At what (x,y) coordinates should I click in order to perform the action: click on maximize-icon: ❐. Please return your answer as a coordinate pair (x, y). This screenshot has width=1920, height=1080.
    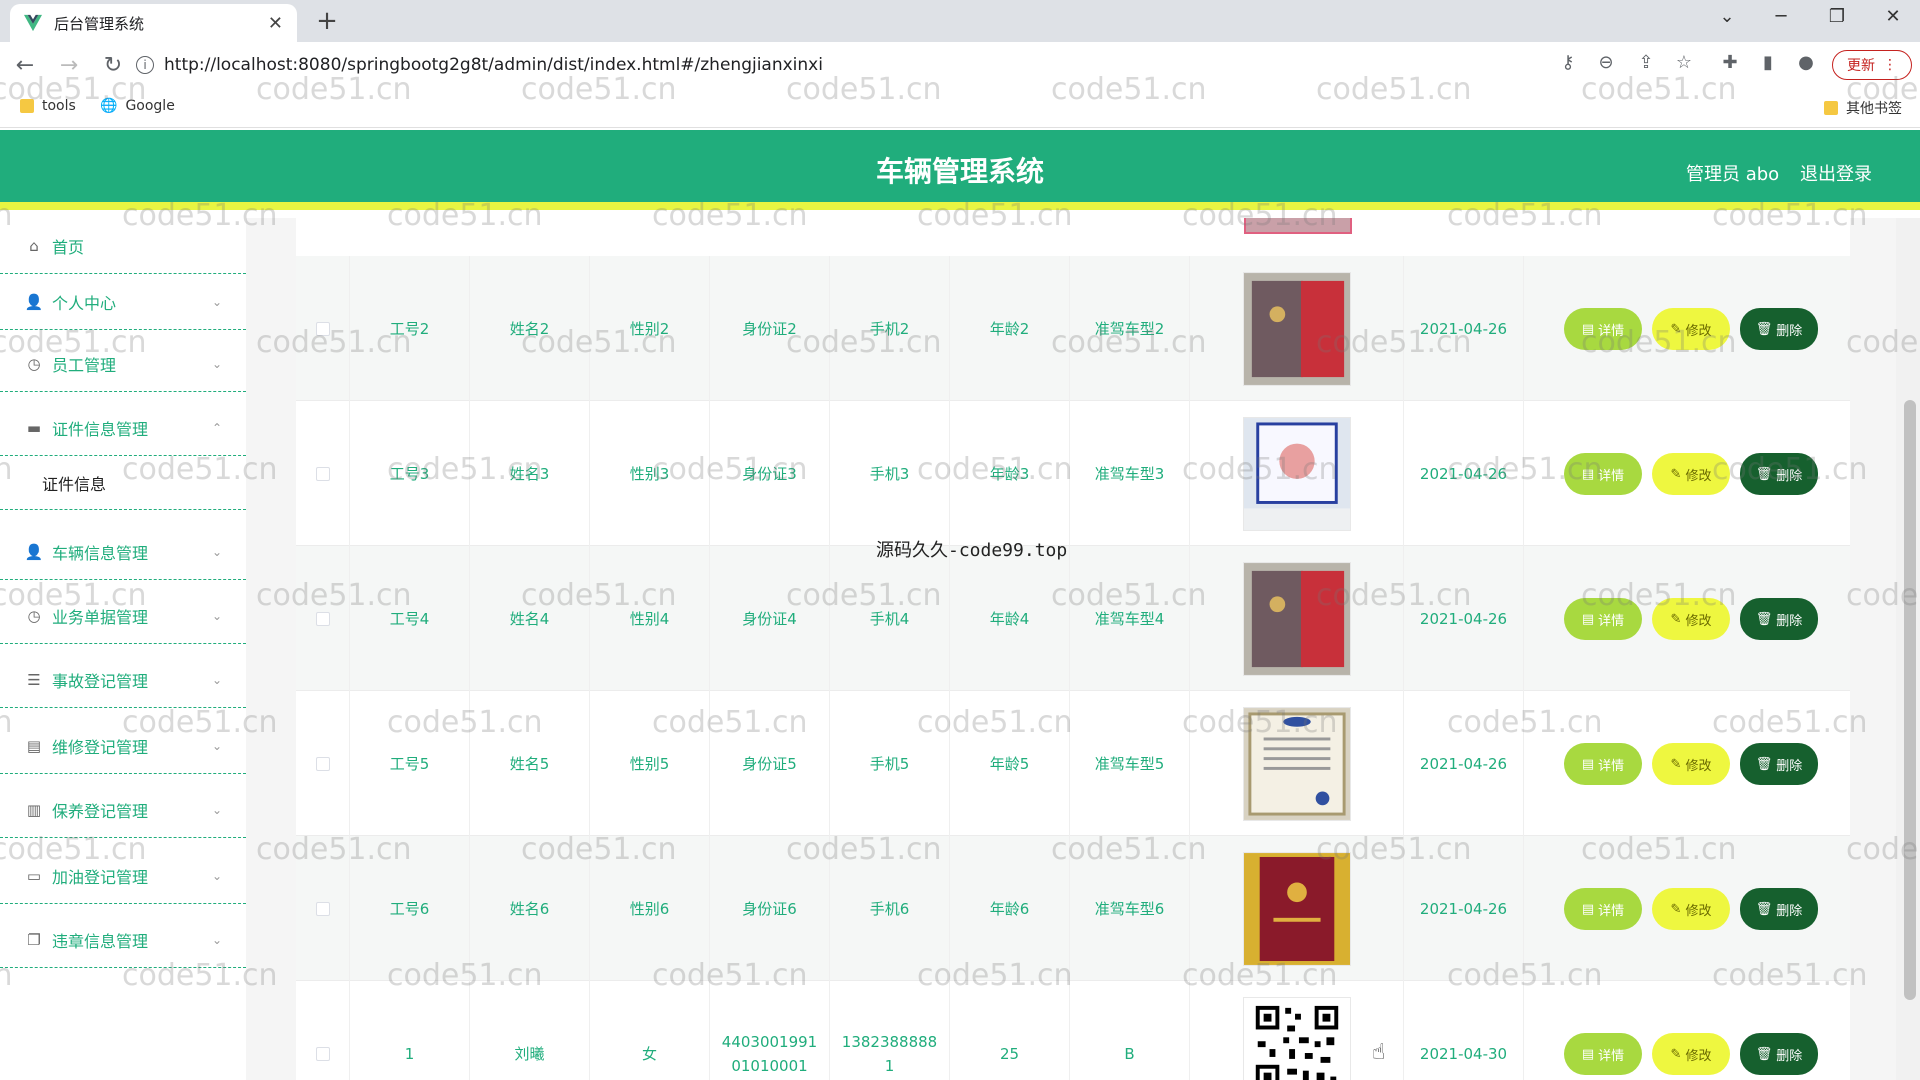
    Looking at the image, I should click on (1837, 16).